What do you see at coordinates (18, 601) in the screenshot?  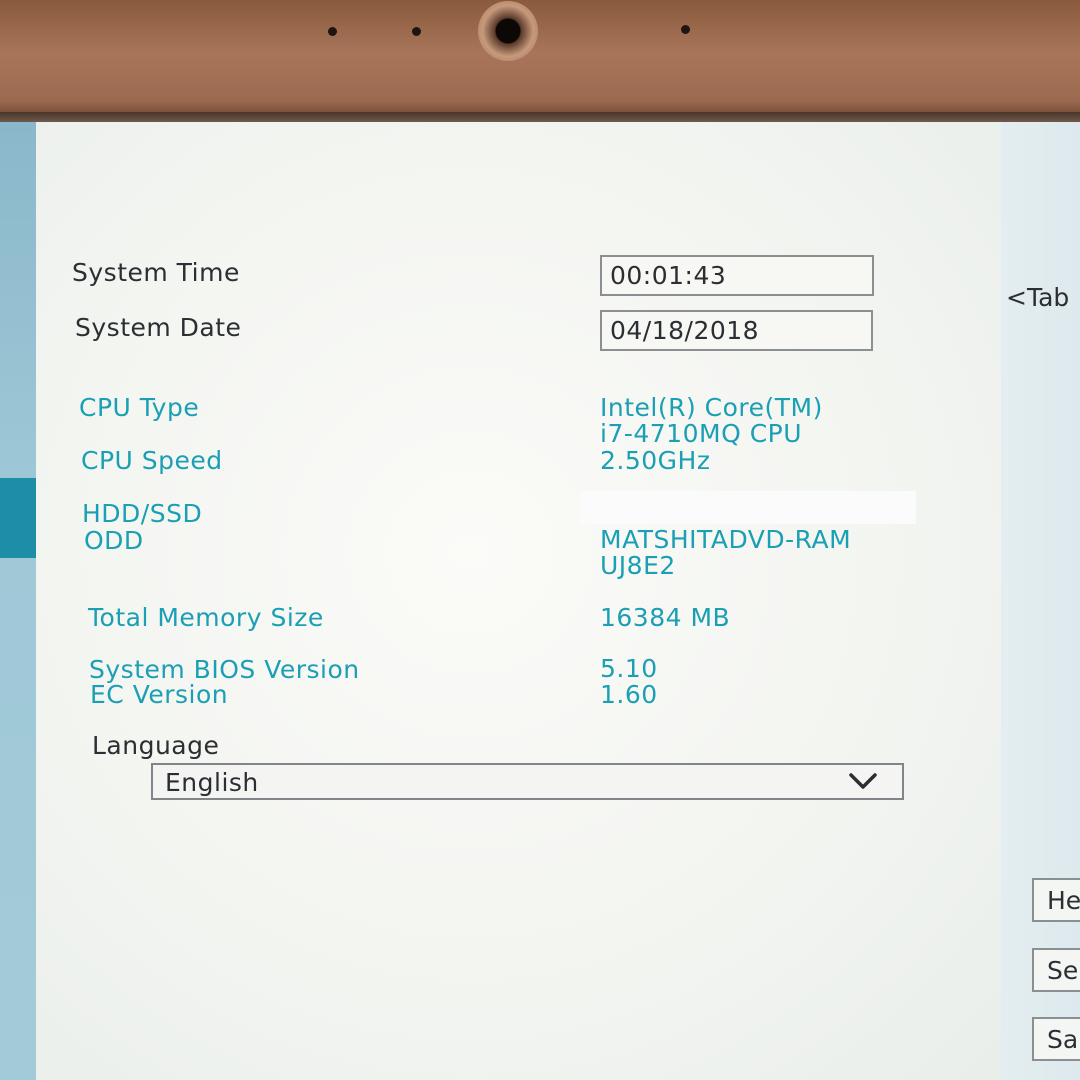 I see `left-nav-strip` at bounding box center [18, 601].